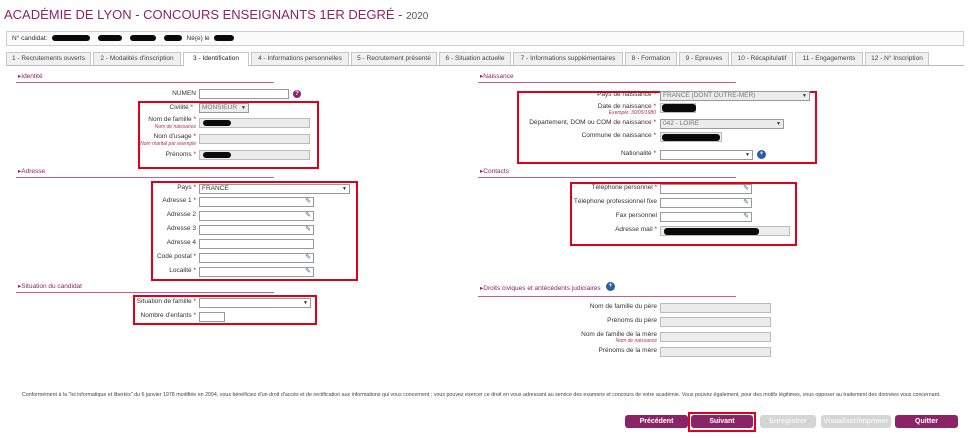 This screenshot has width=969, height=438. What do you see at coordinates (715, 352) in the screenshot?
I see `mere-prenoms-input` at bounding box center [715, 352].